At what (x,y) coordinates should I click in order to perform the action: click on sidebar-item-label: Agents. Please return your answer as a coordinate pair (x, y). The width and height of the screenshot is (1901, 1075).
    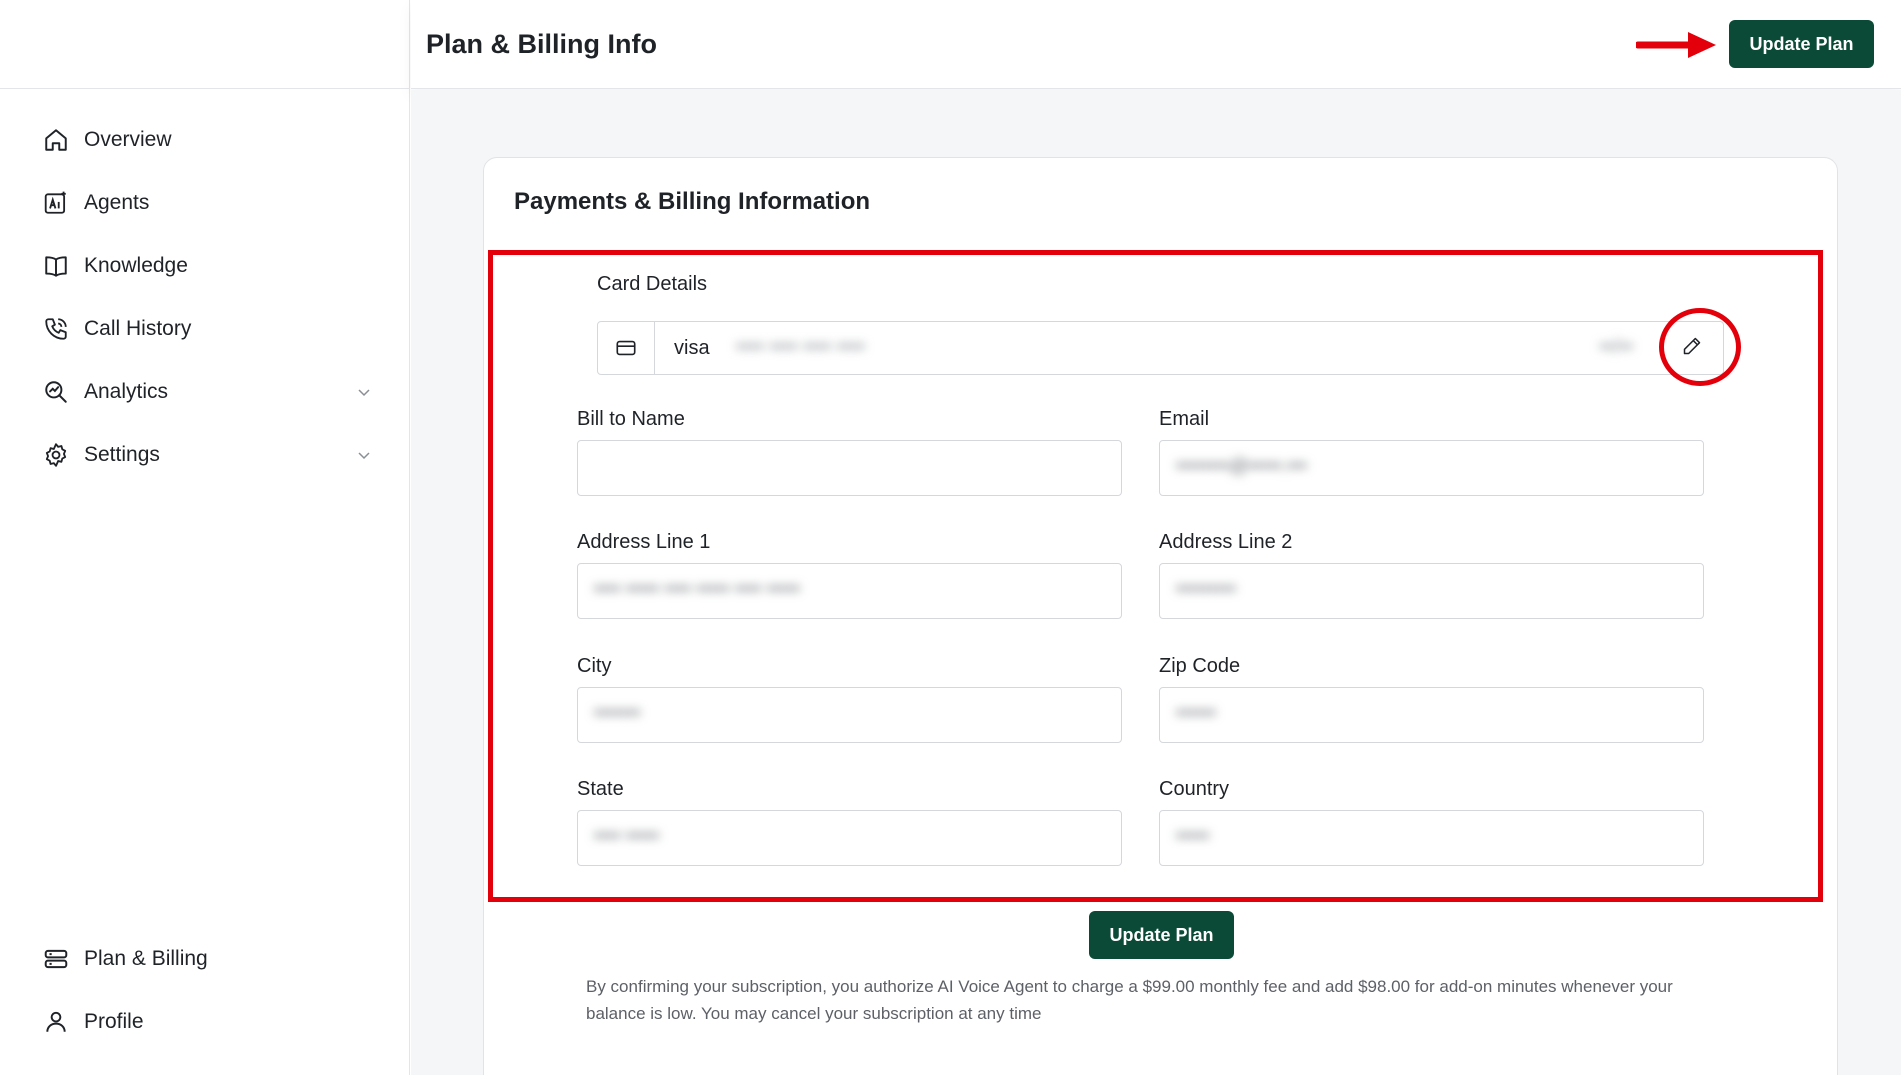
    Looking at the image, I should click on (117, 202).